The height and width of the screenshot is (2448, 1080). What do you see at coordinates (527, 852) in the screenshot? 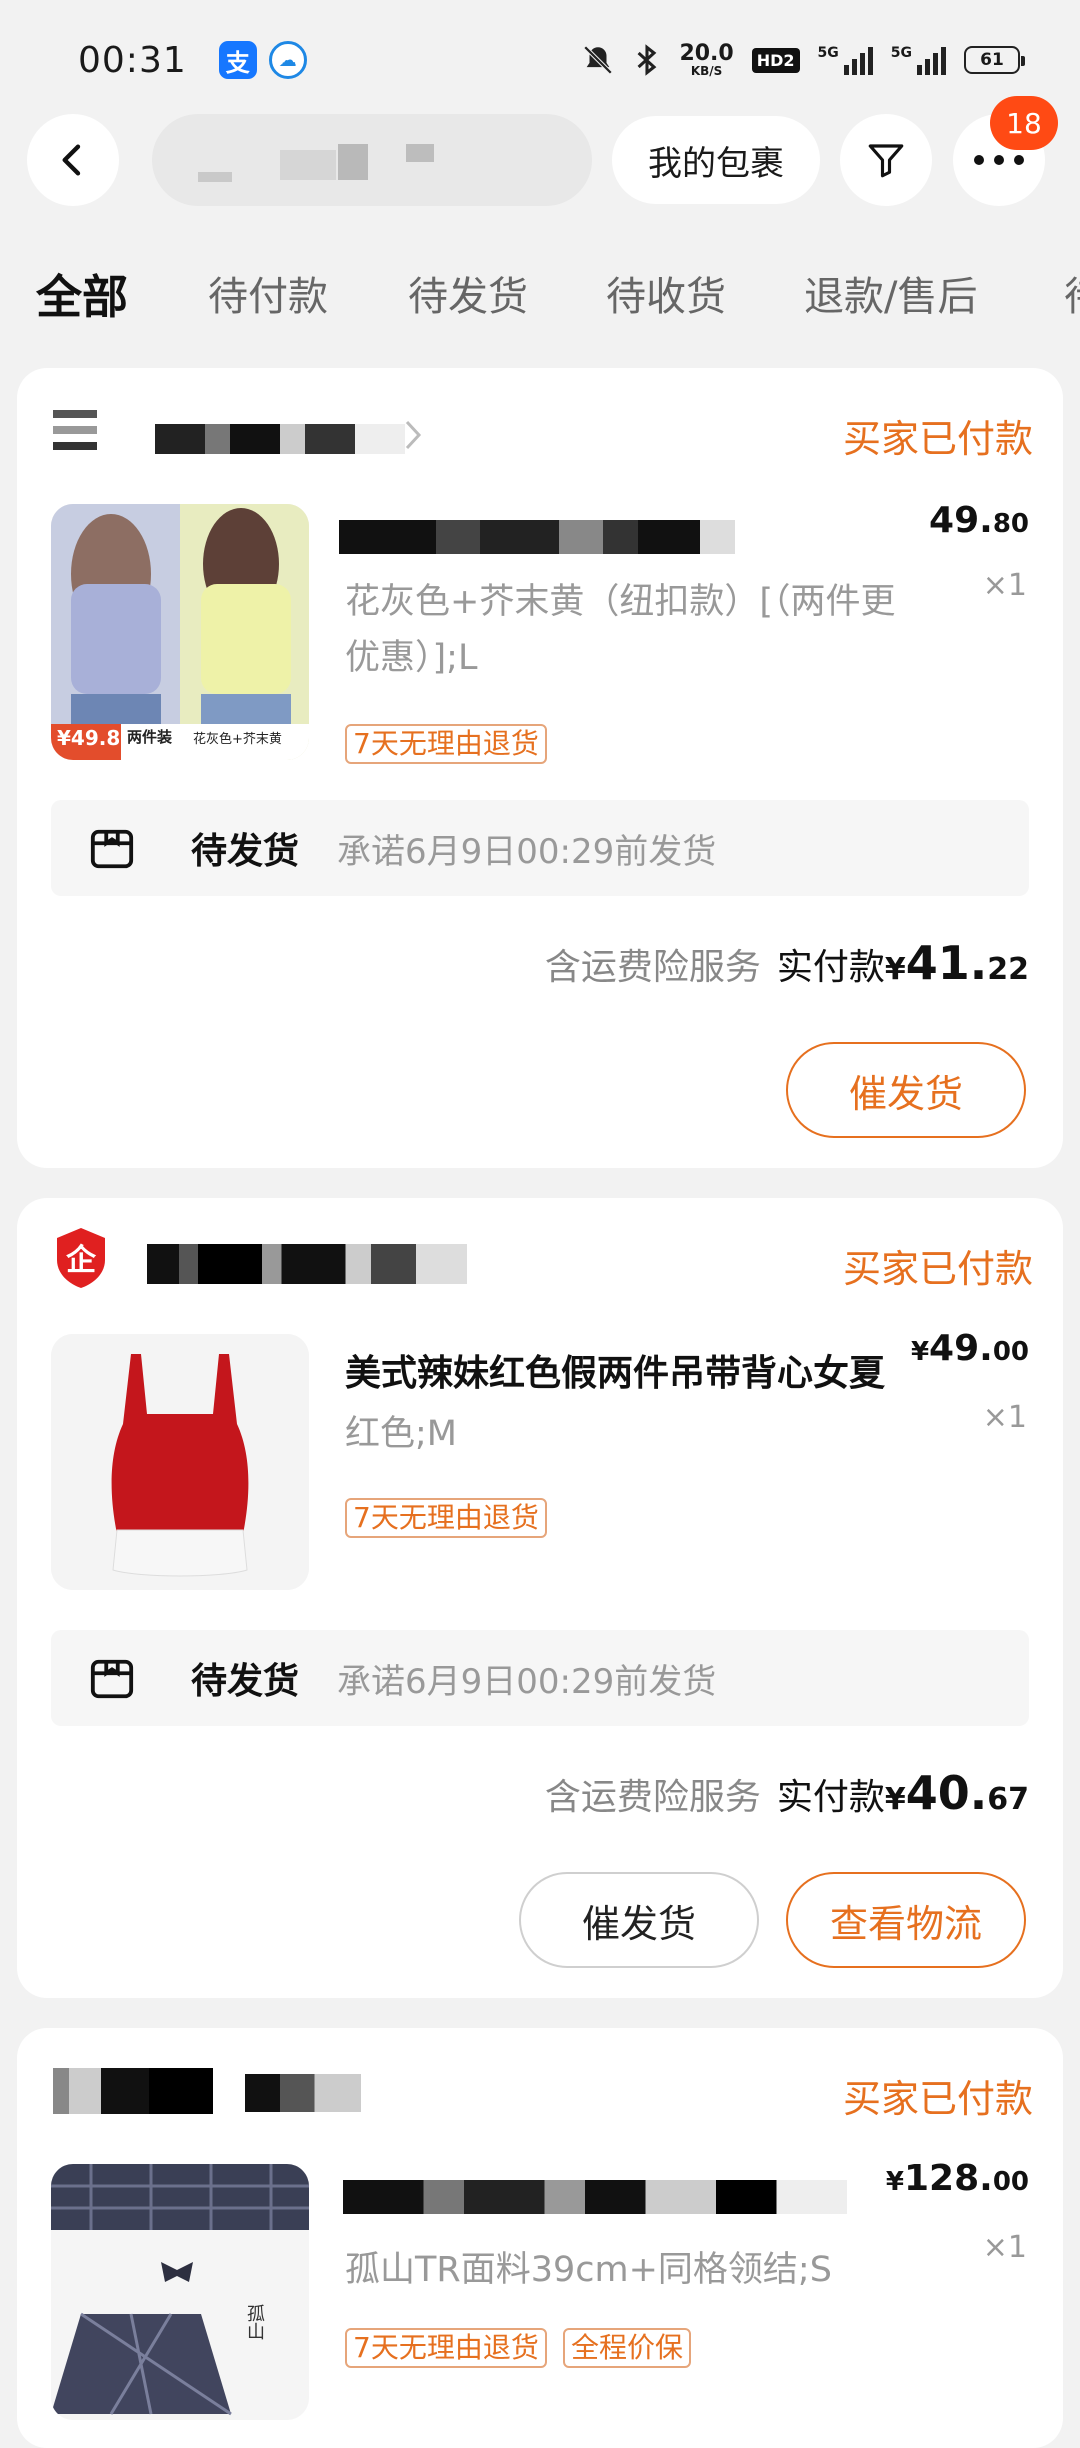
I see `shipping-promise: 承诺6月9日00:29前发货` at bounding box center [527, 852].